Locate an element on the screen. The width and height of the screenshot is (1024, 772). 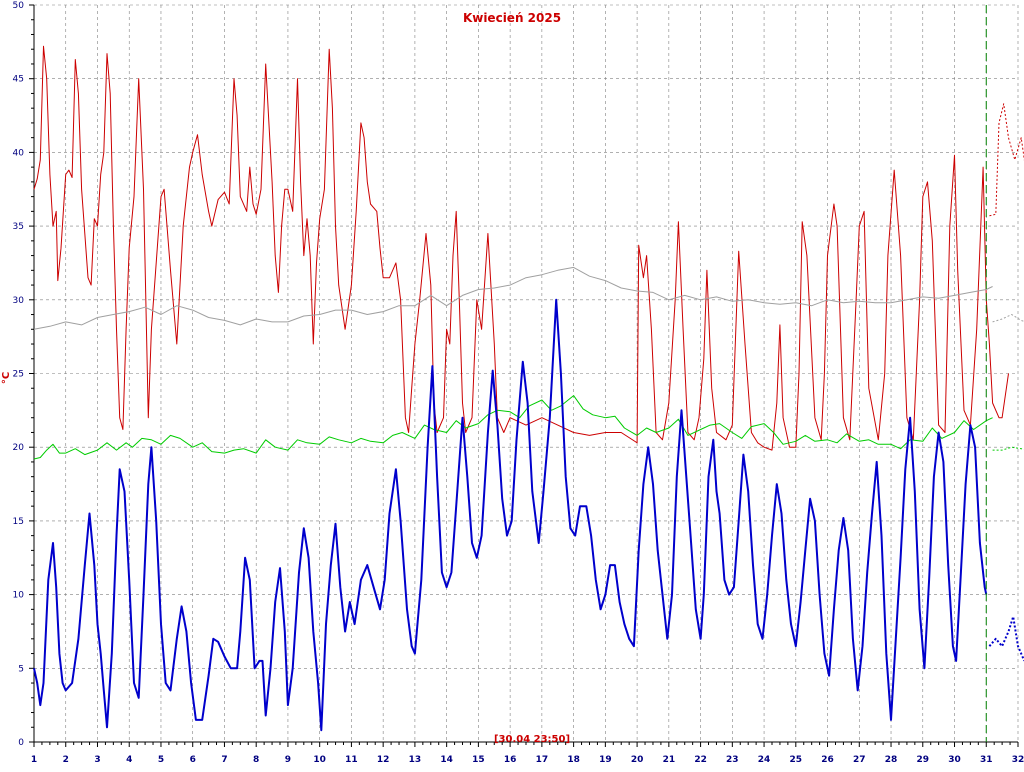
x-tick-label: 7 is located at coordinates (224, 760).